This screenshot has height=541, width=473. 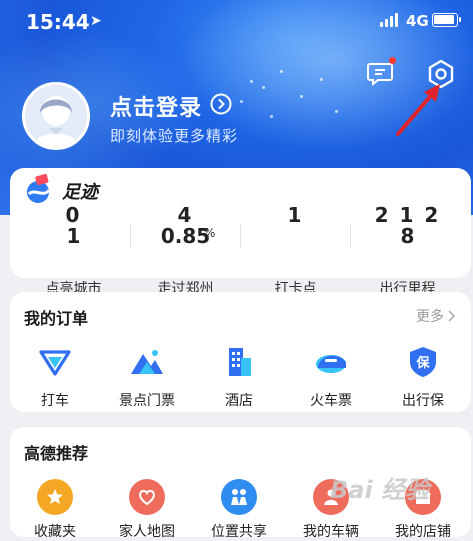 I want to click on annotation-arrow-icon, so click(x=418, y=110).